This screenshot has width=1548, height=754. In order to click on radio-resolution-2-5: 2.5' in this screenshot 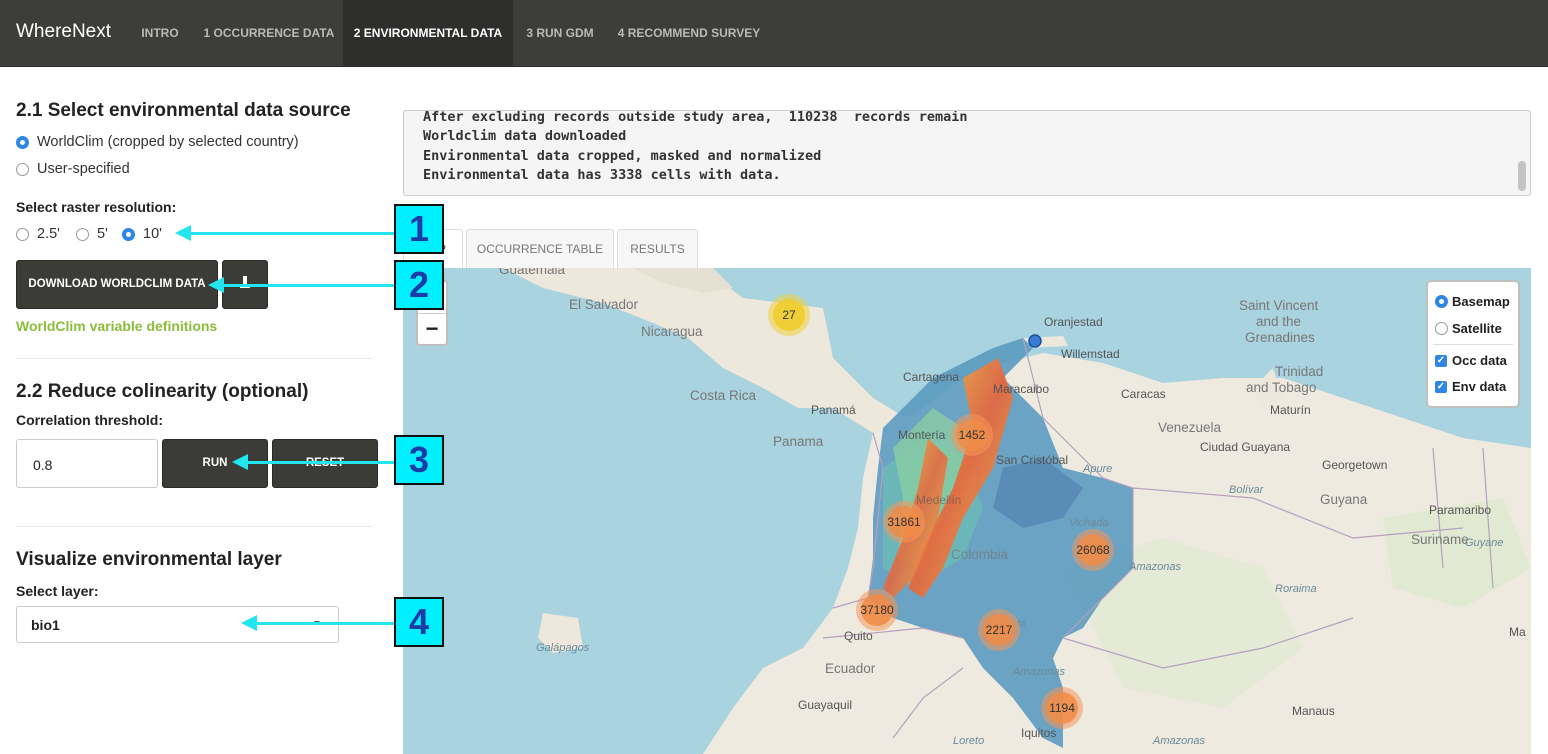, I will do `click(38, 234)`.